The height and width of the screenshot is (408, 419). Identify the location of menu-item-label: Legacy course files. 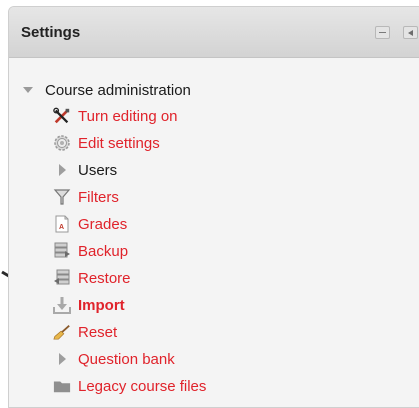
(142, 386).